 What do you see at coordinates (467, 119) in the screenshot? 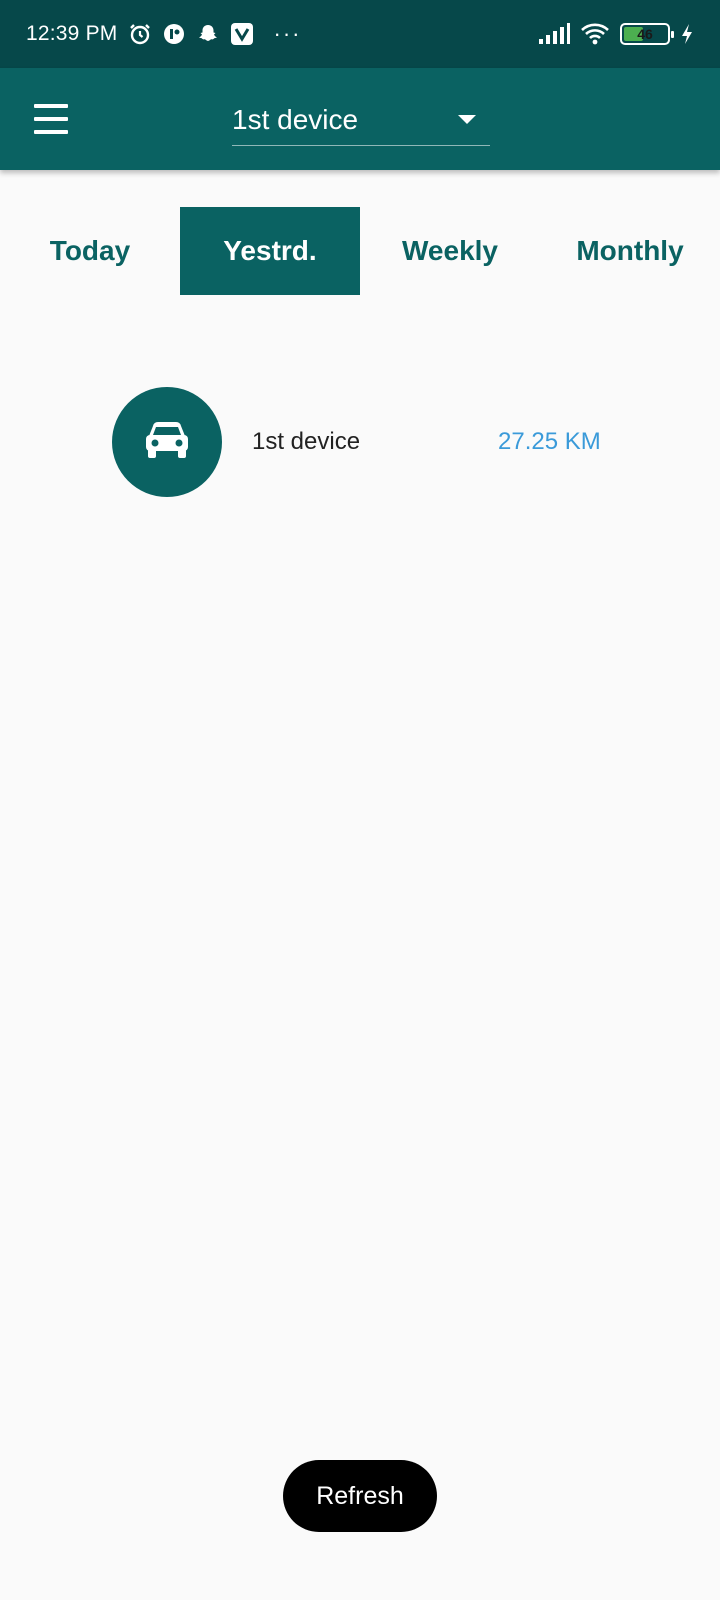
I see `chevron-down-icon` at bounding box center [467, 119].